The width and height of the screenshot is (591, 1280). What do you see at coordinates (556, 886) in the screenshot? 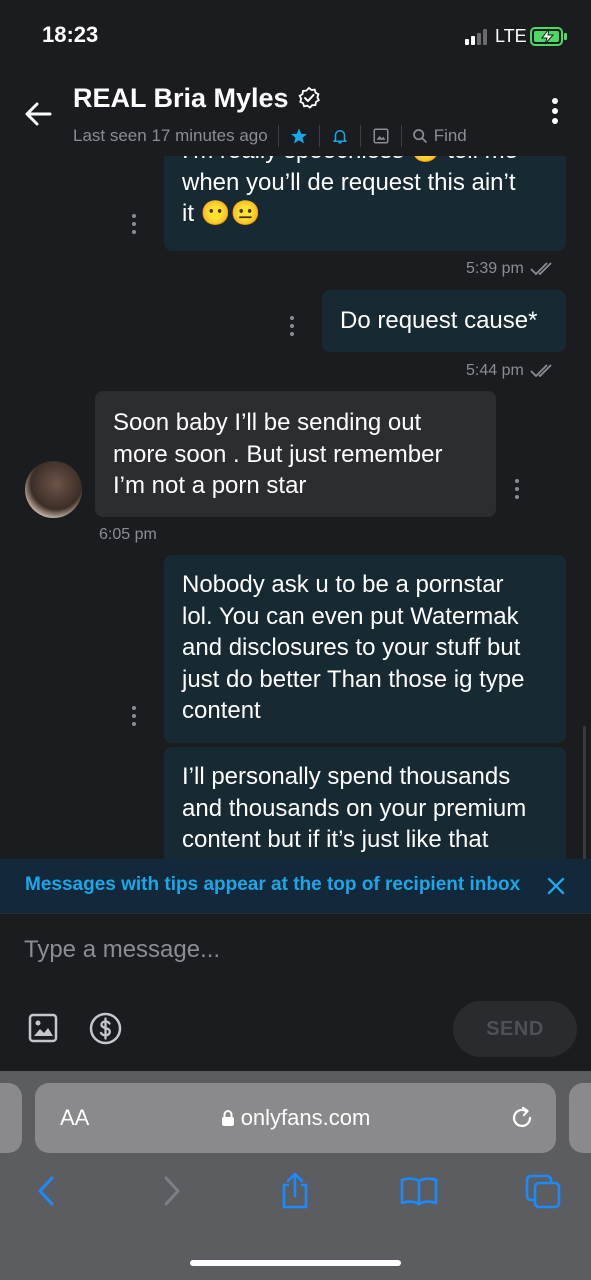
I see `close-icon` at bounding box center [556, 886].